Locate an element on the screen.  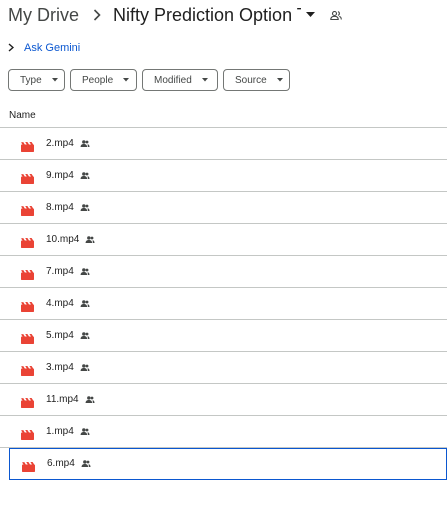
file-row: 6.mp4 is located at coordinates (228, 464).